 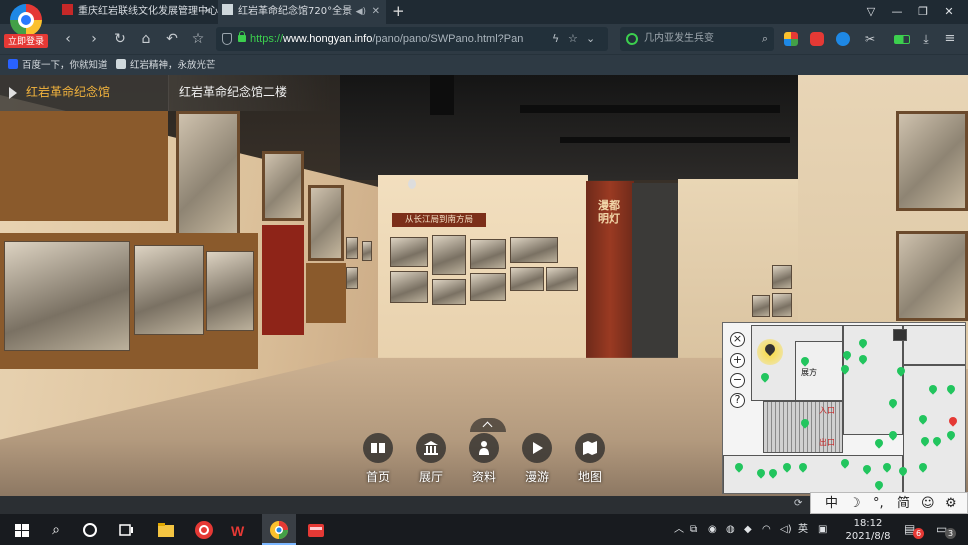 What do you see at coordinates (590, 458) in the screenshot?
I see `menu-map-button: 地图` at bounding box center [590, 458].